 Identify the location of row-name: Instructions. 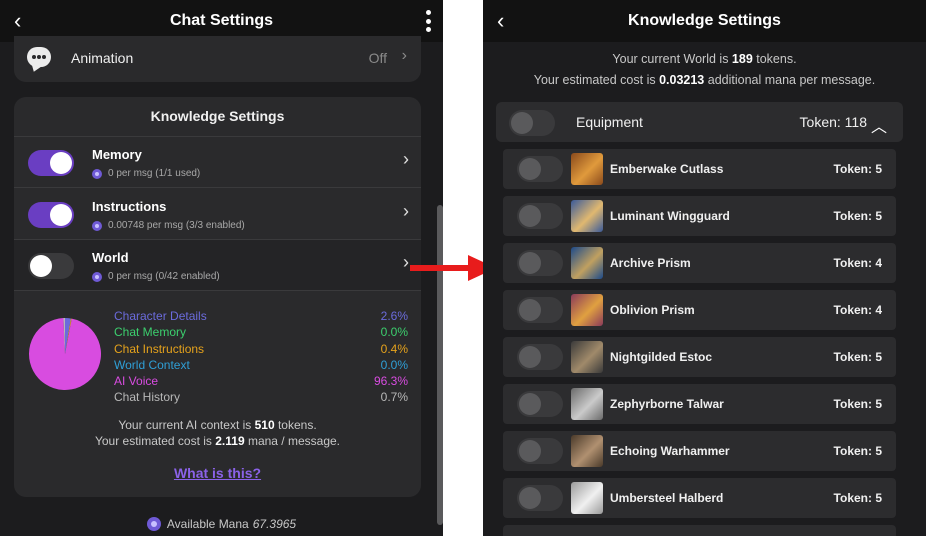
(129, 206).